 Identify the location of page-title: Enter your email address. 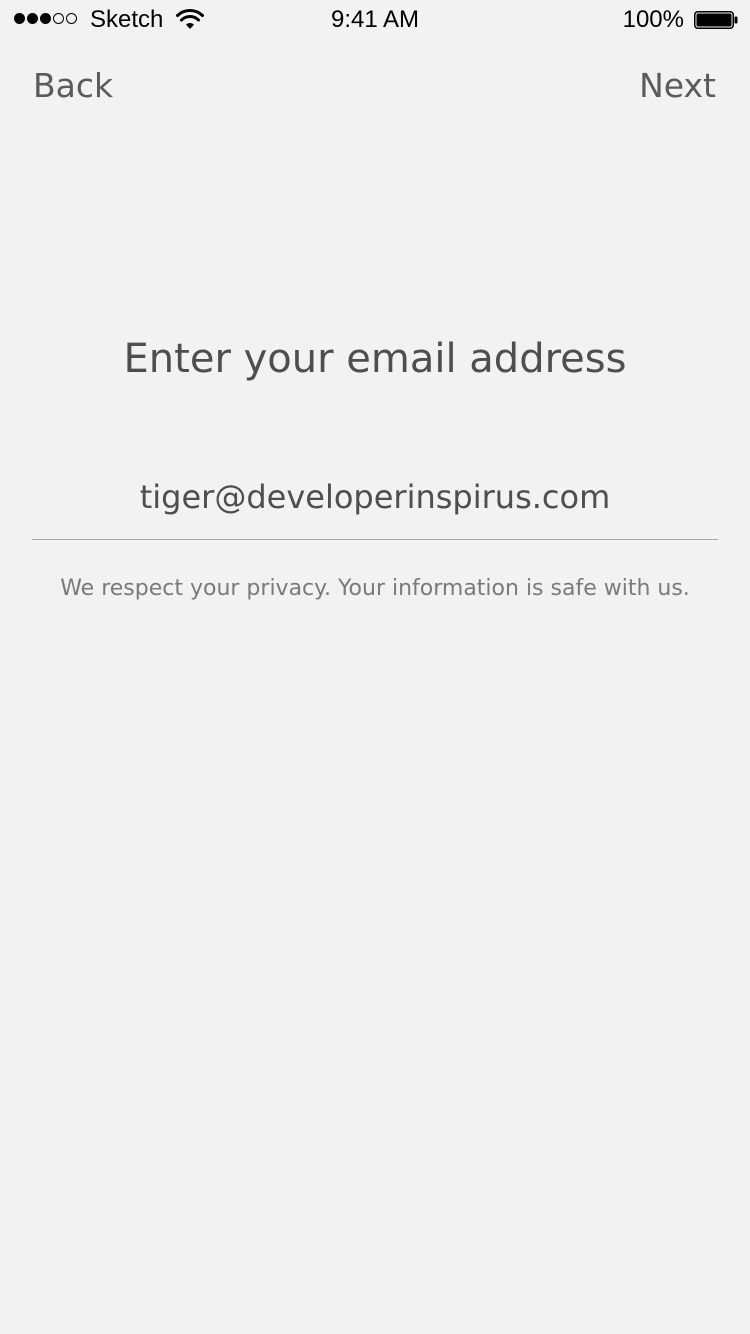
(375, 359).